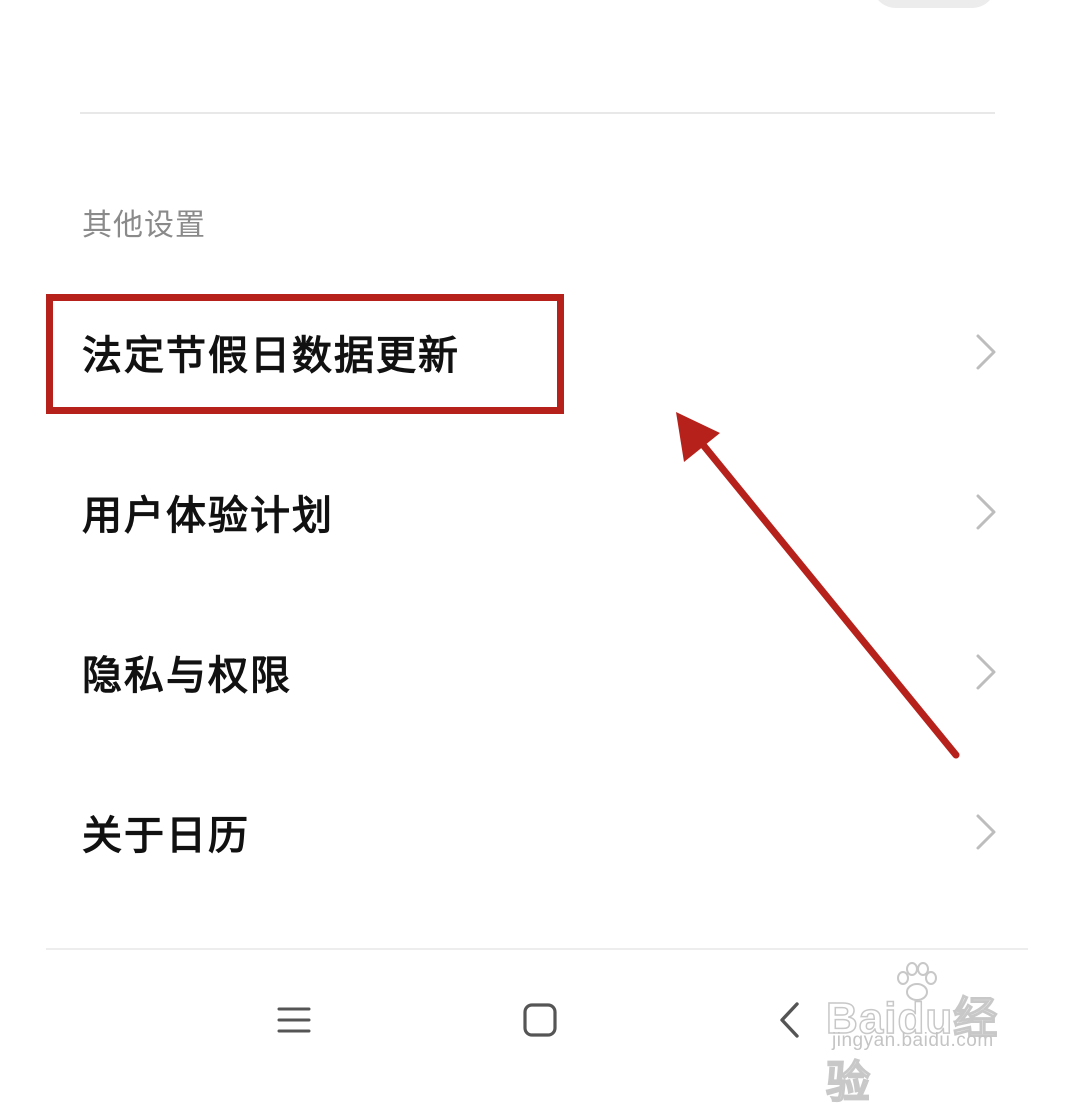 The width and height of the screenshot is (1080, 1110). I want to click on menu-icon, so click(293, 1020).